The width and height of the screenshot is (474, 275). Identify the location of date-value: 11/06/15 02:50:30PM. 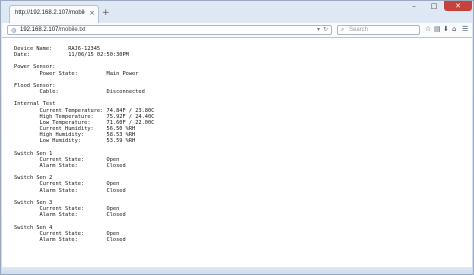
(98, 55).